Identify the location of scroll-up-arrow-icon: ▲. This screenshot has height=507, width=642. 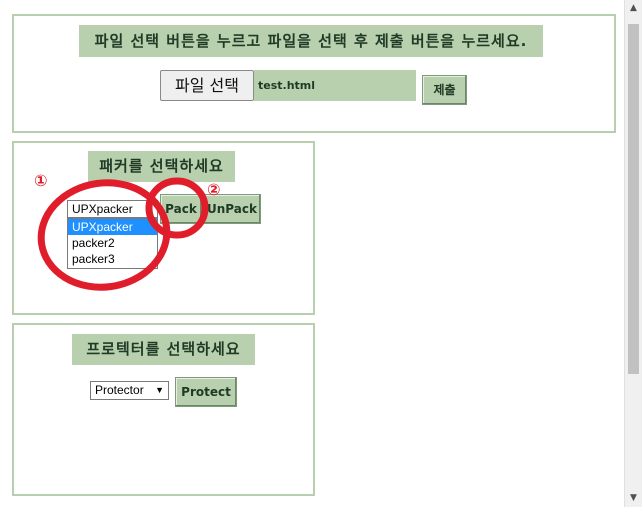
(633, 8).